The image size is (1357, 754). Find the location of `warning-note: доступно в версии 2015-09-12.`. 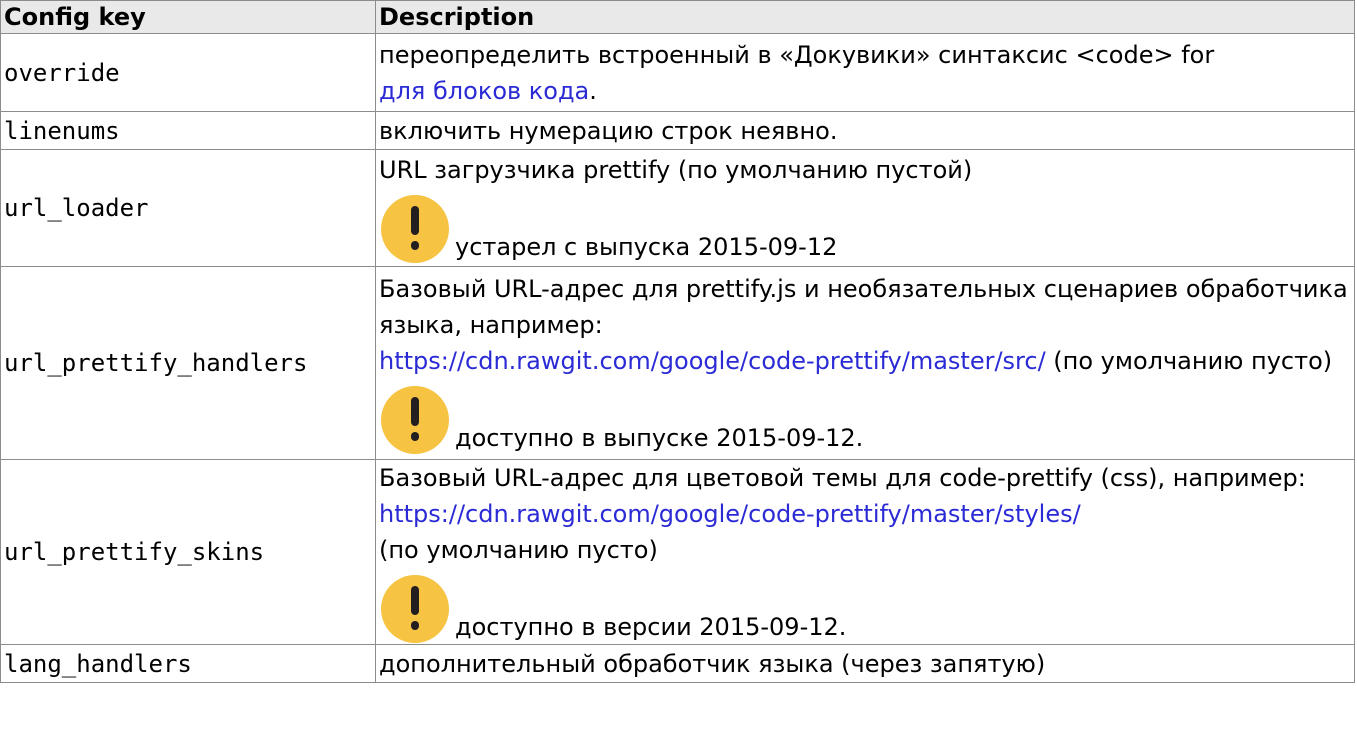

warning-note: доступно в версии 2015-09-12. is located at coordinates (865, 606).